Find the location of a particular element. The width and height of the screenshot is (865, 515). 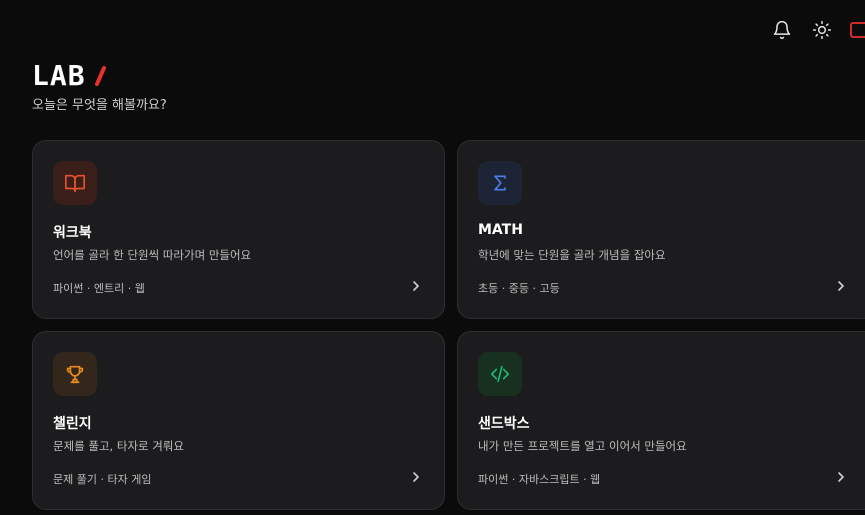

logo-slash-icon is located at coordinates (101, 76).